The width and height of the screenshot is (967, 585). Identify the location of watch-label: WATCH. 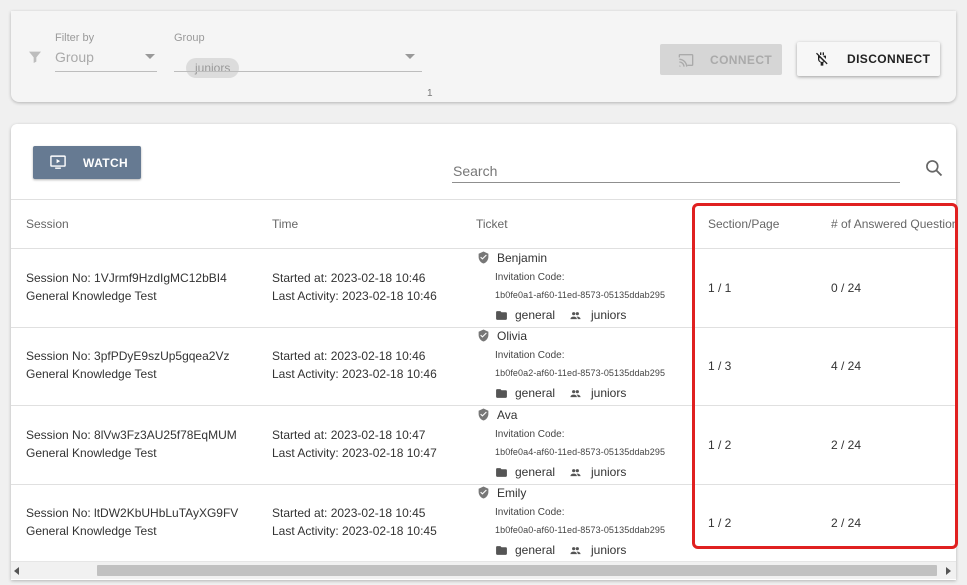
(106, 162).